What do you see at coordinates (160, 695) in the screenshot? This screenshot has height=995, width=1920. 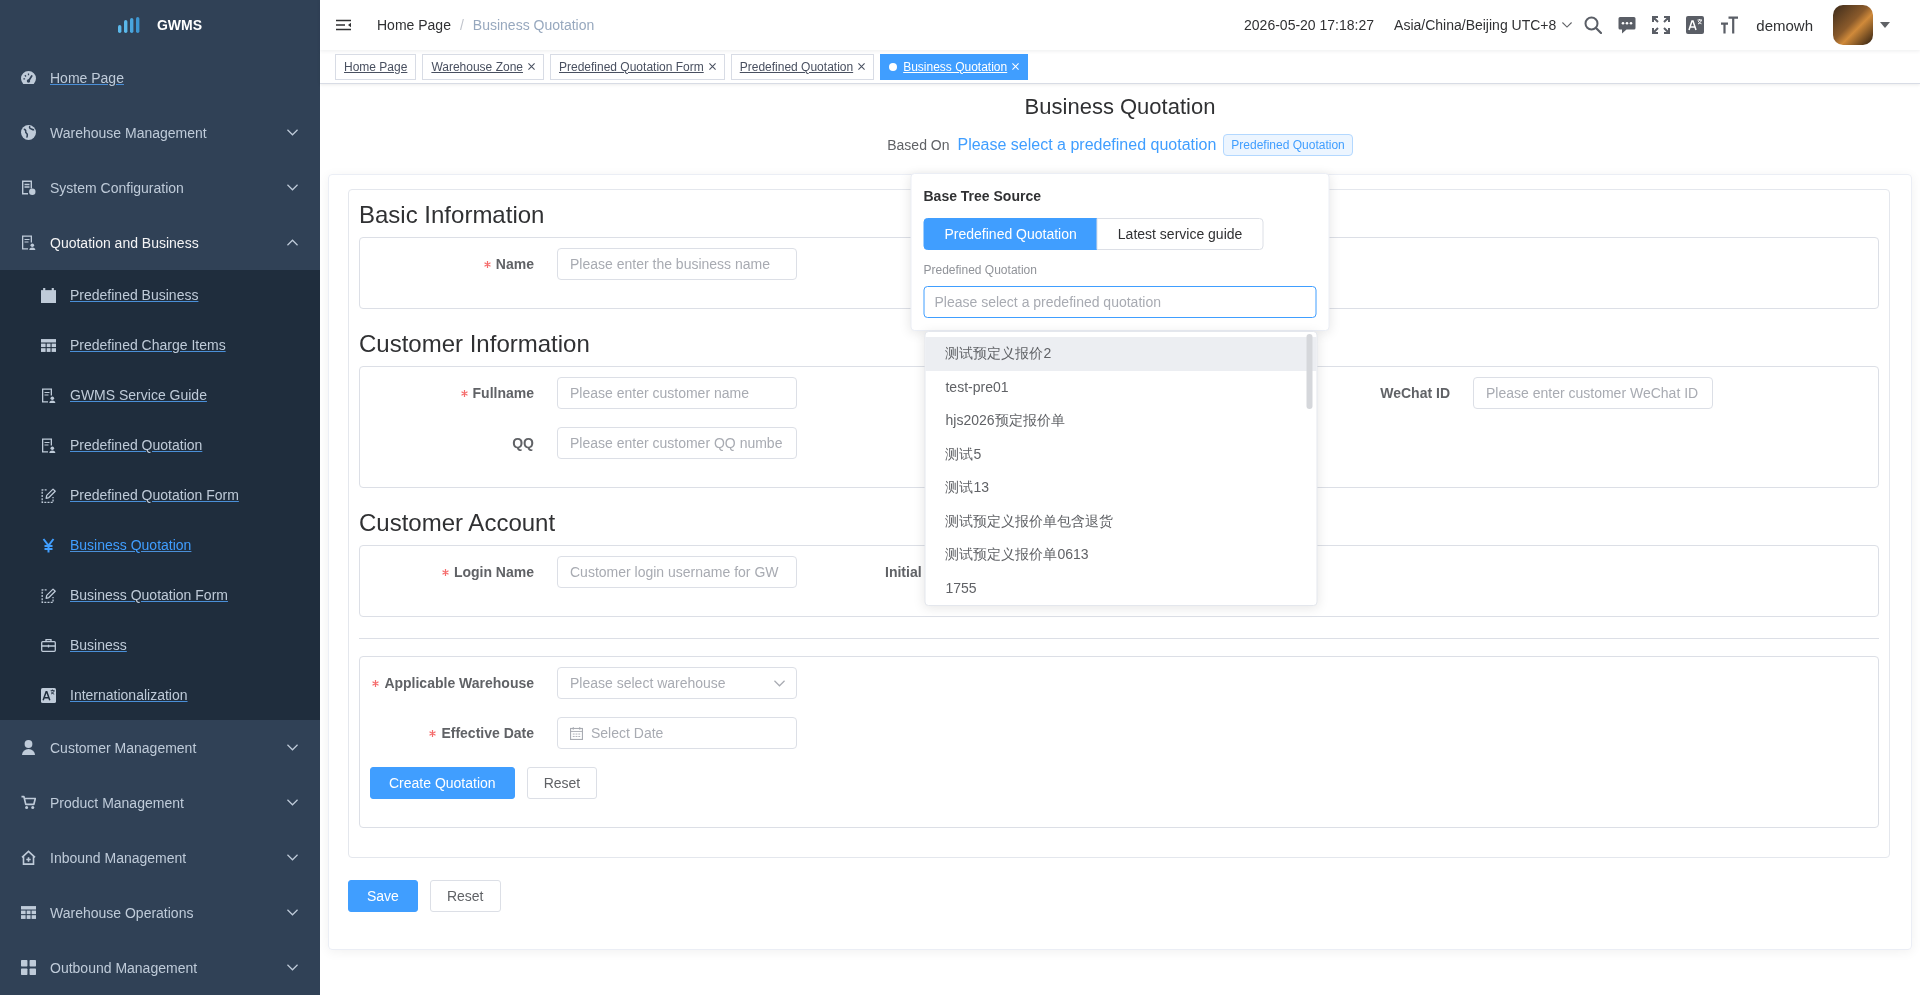 I see `sidebar-submenu-item: Internationalization` at bounding box center [160, 695].